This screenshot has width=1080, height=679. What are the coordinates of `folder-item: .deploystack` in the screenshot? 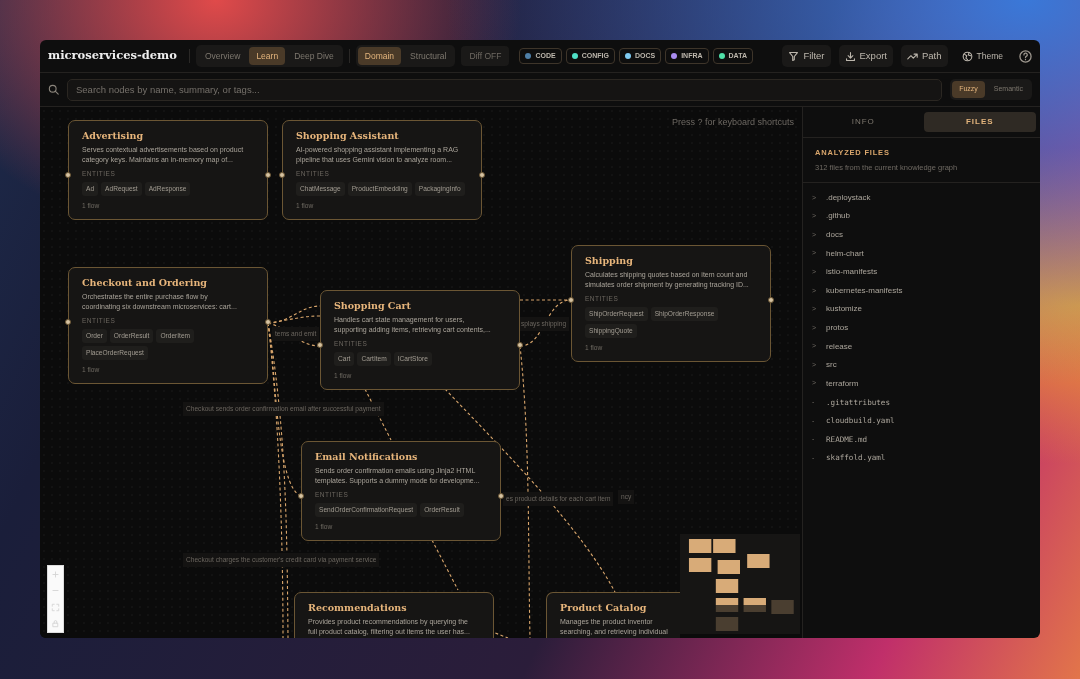 It's located at (848, 197).